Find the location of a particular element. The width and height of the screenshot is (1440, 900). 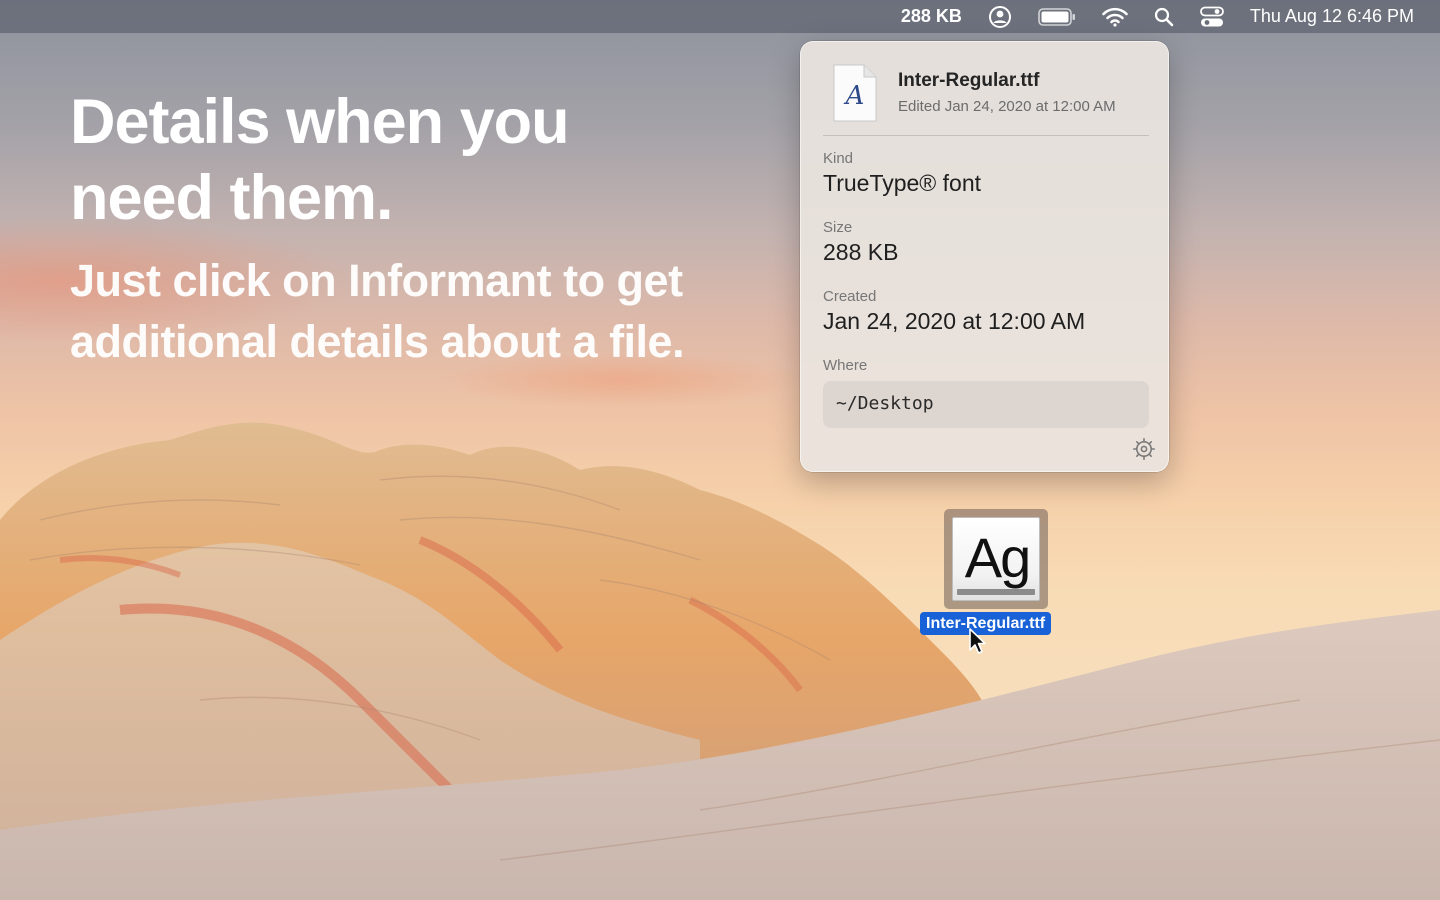

subheadline-line-1: Just click on Informant to get is located at coordinates (376, 280).